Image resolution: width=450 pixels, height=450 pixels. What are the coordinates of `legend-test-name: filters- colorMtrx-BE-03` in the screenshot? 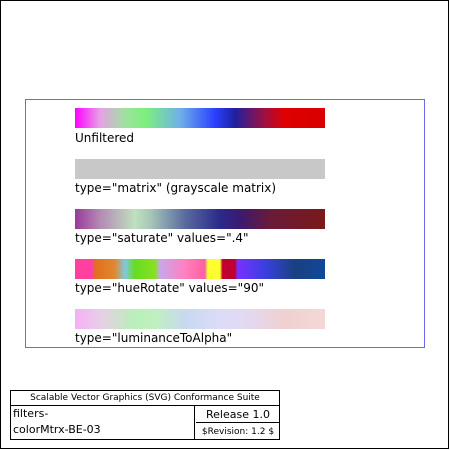 It's located at (103, 423).